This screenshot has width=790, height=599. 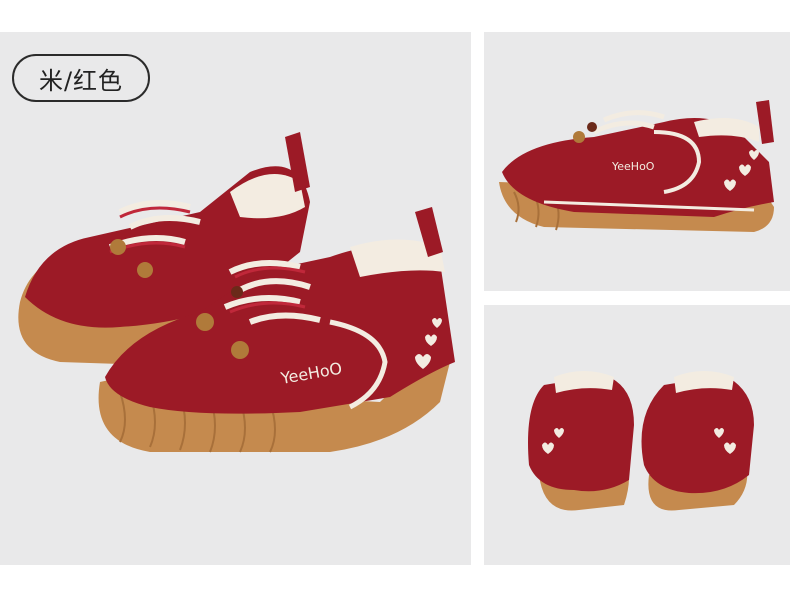 I want to click on side-shoe-illustration: YeeHoO, so click(x=636, y=166).